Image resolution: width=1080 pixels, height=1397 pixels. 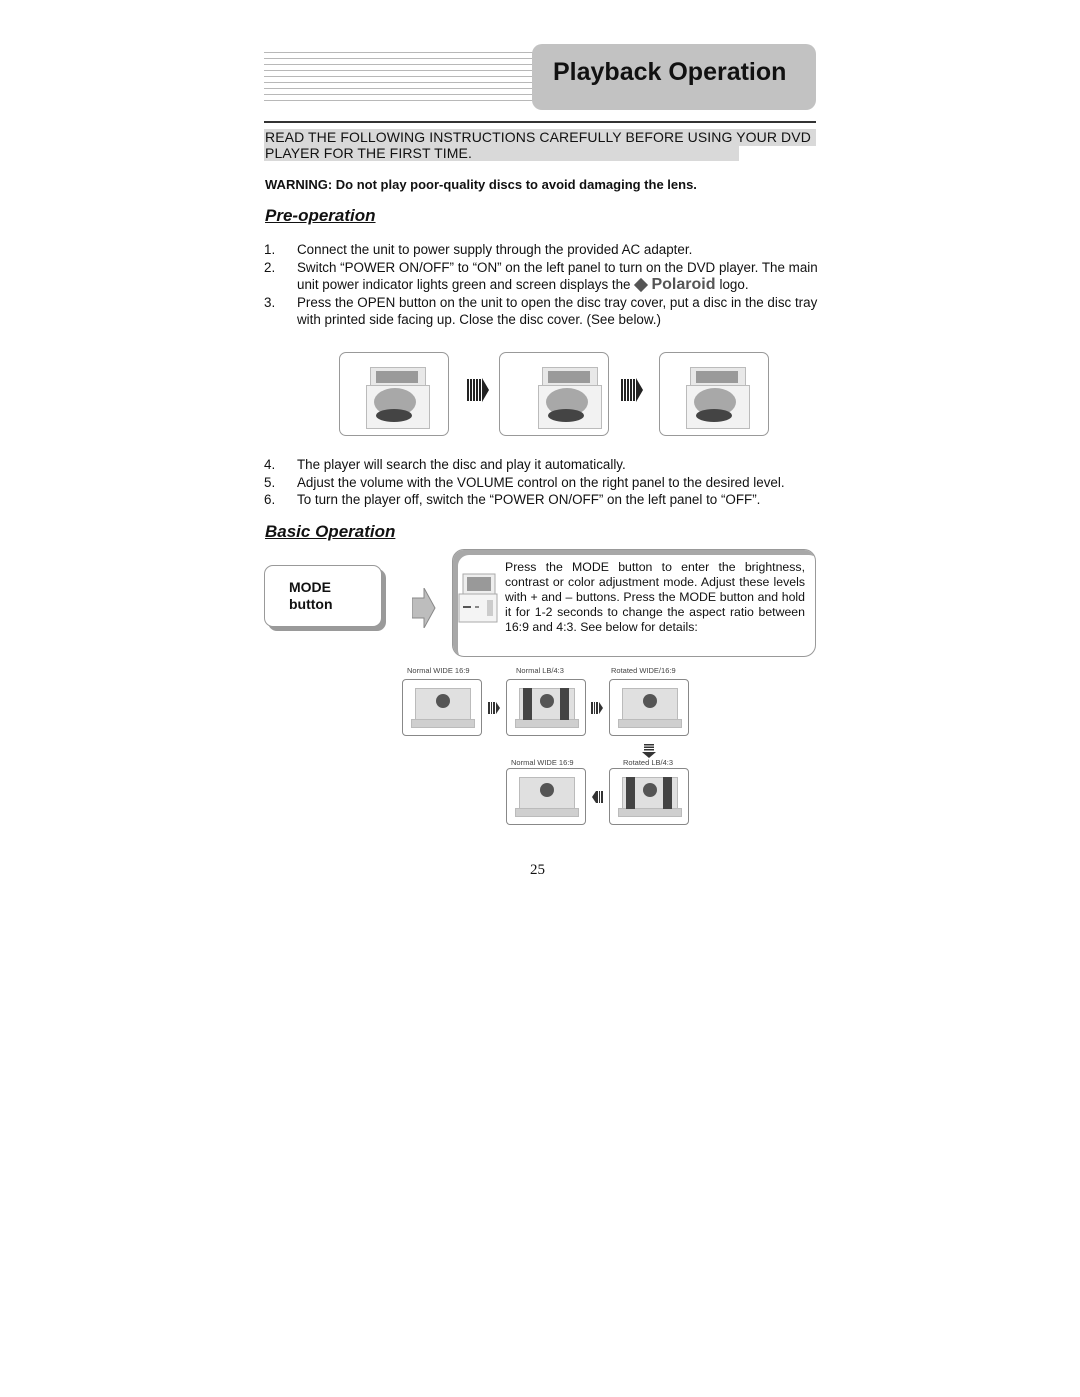 What do you see at coordinates (648, 762) in the screenshot?
I see `aspect-label: Rotated LB/4:3` at bounding box center [648, 762].